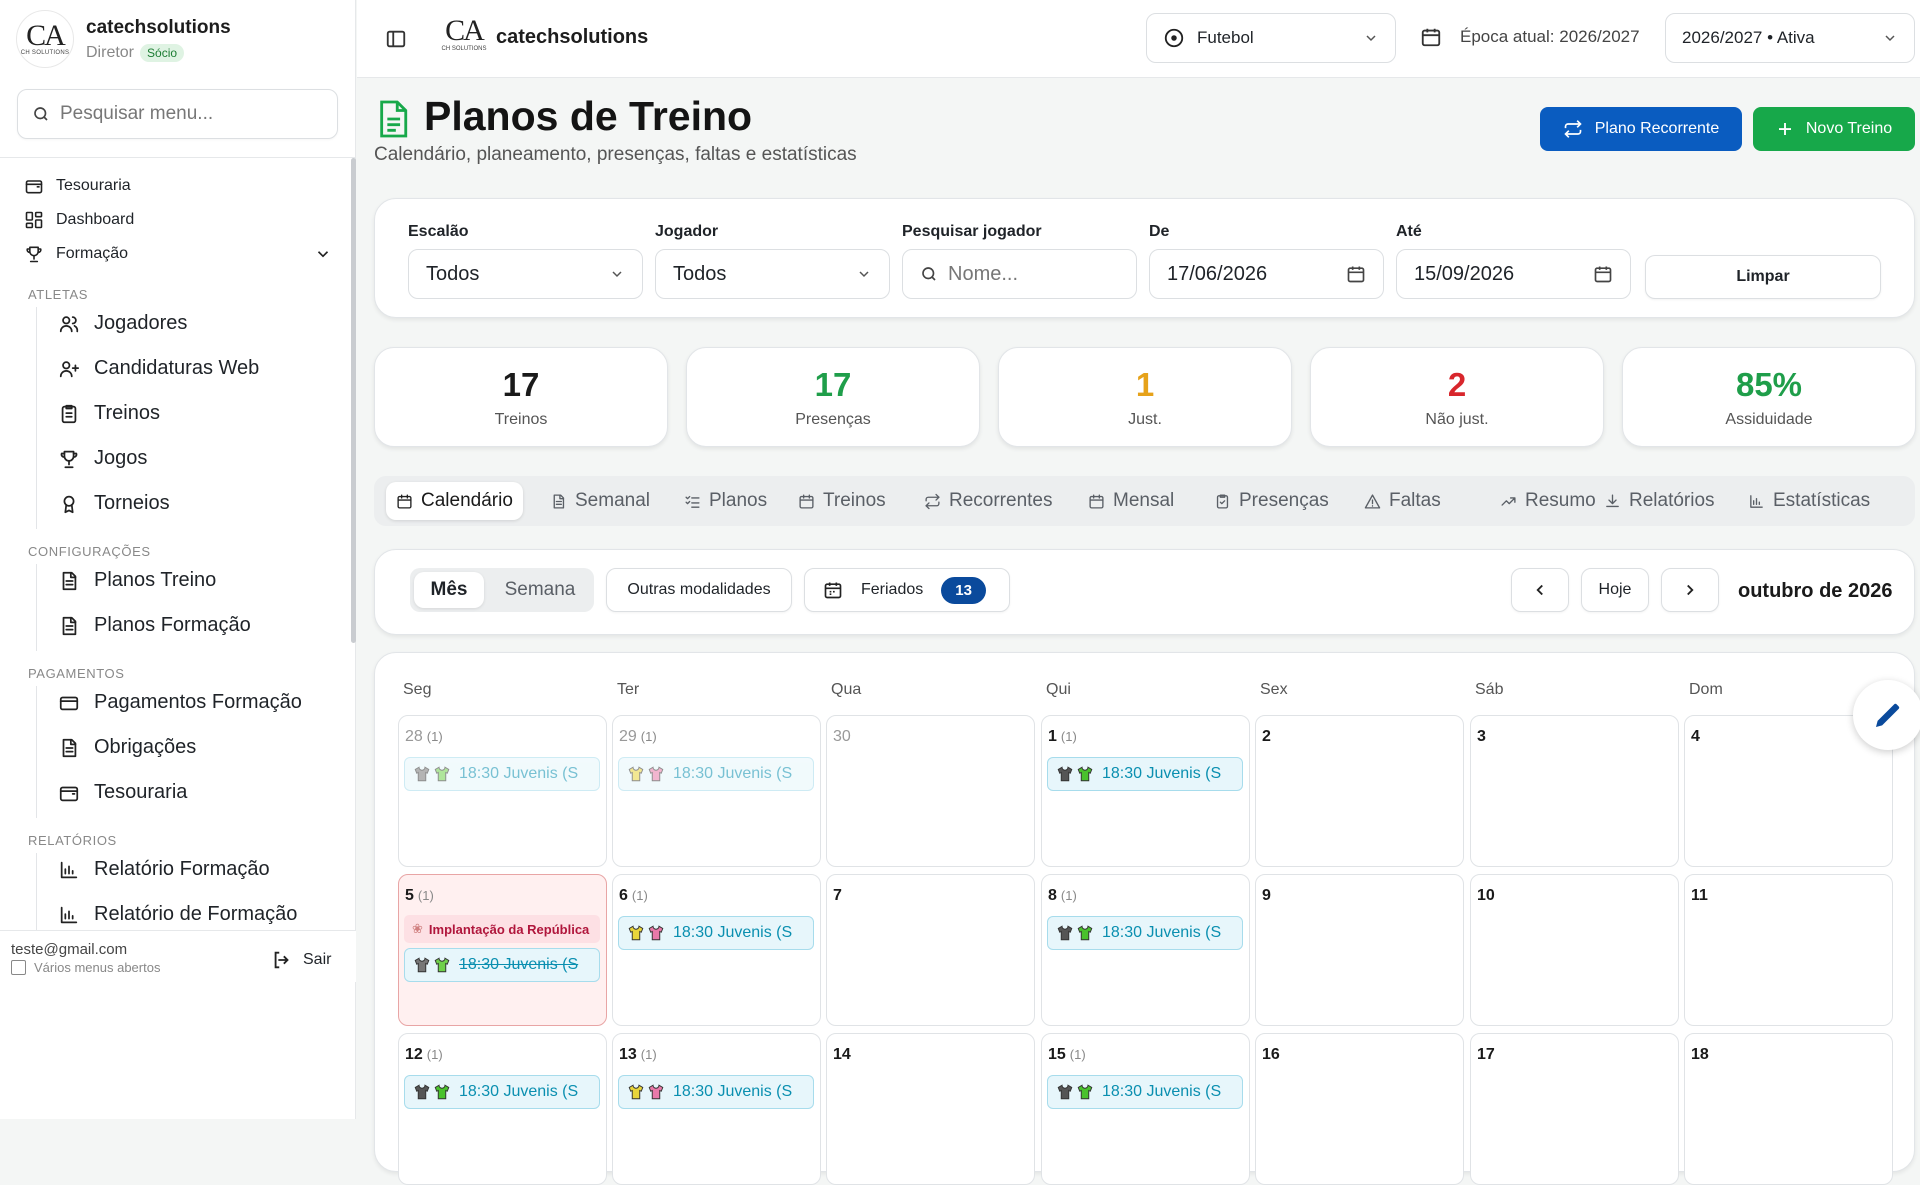  I want to click on sidebar-subitem: Relatório Formação, so click(164, 869).